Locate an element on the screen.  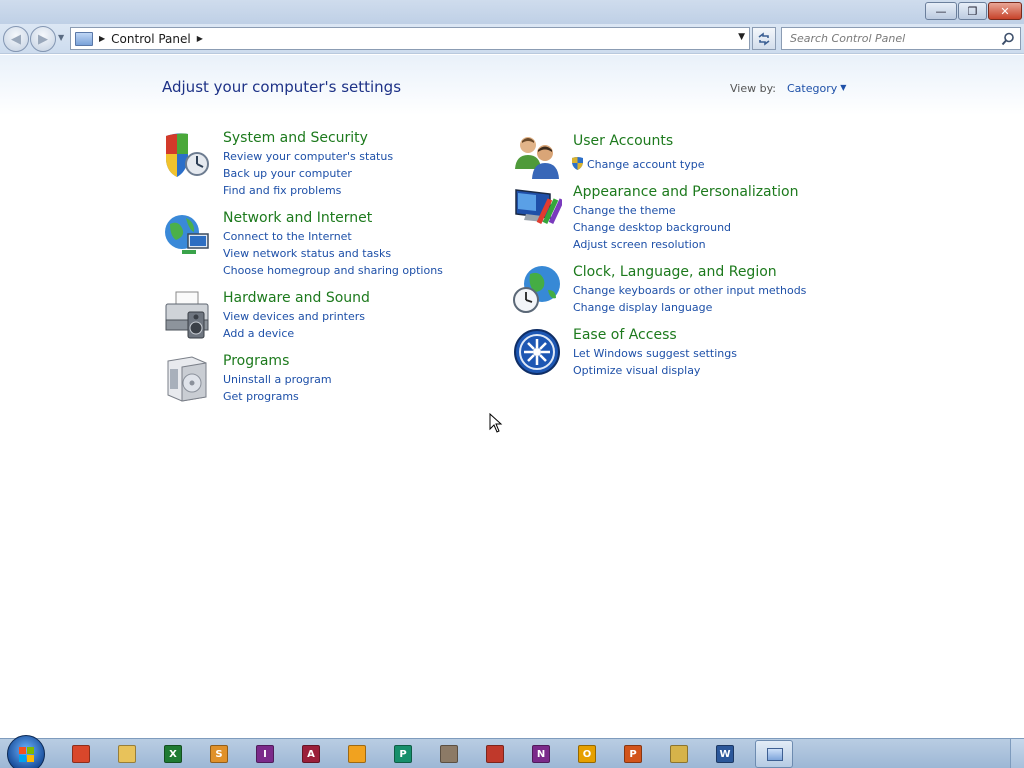
view-by-value: Category is located at coordinates (812, 88).